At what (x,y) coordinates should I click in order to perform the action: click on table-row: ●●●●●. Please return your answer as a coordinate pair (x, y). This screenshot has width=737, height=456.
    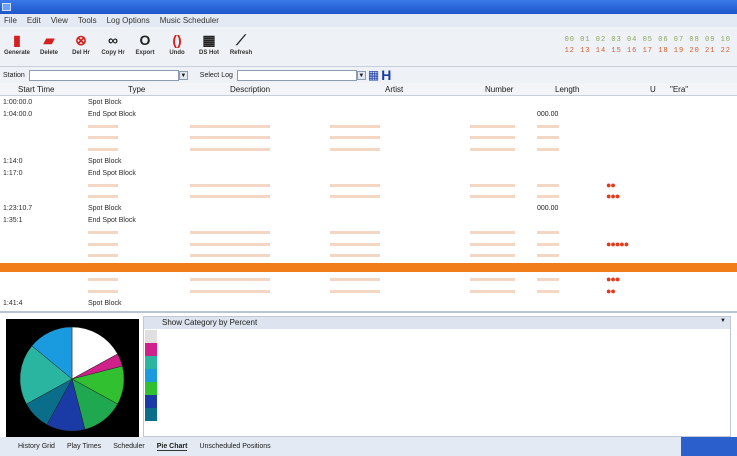
    Looking at the image, I should click on (368, 244).